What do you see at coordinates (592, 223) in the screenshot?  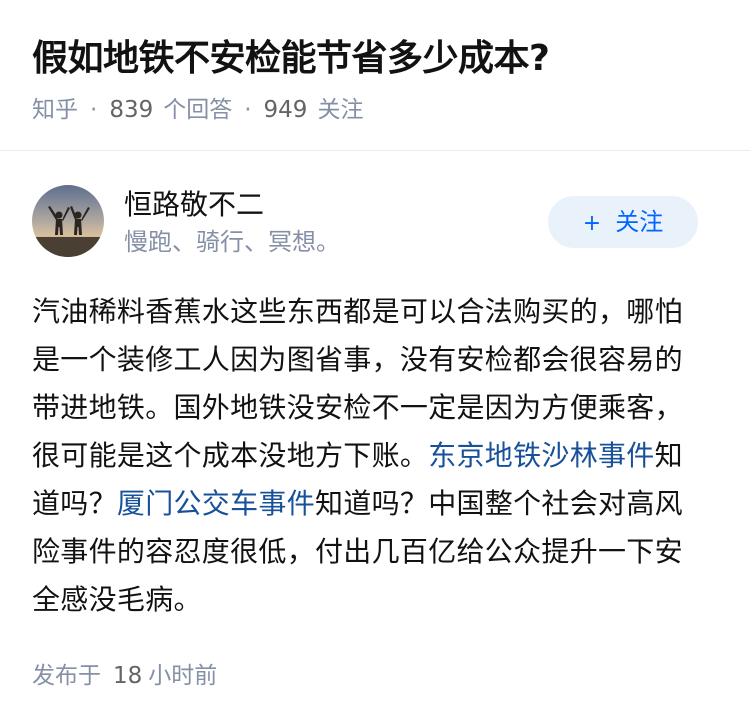 I see `plus-icon: +` at bounding box center [592, 223].